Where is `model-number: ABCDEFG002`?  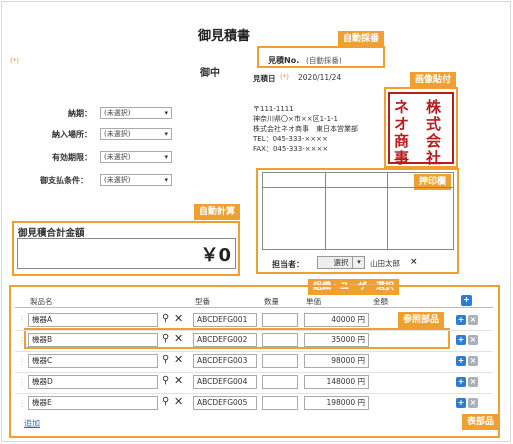 model-number: ABCDEFG002 is located at coordinates (222, 339).